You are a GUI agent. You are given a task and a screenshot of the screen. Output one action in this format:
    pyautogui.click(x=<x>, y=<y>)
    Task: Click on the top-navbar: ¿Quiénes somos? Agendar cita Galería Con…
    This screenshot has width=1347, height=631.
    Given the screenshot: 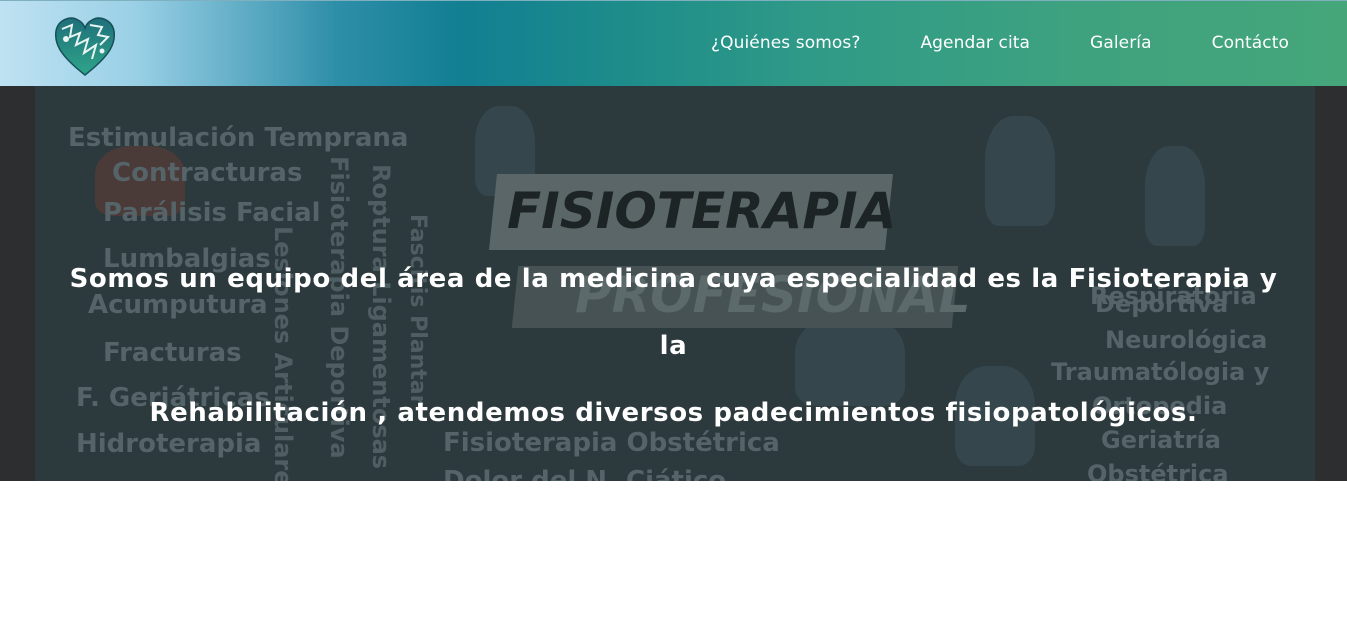 What is the action you would take?
    pyautogui.click(x=673, y=43)
    